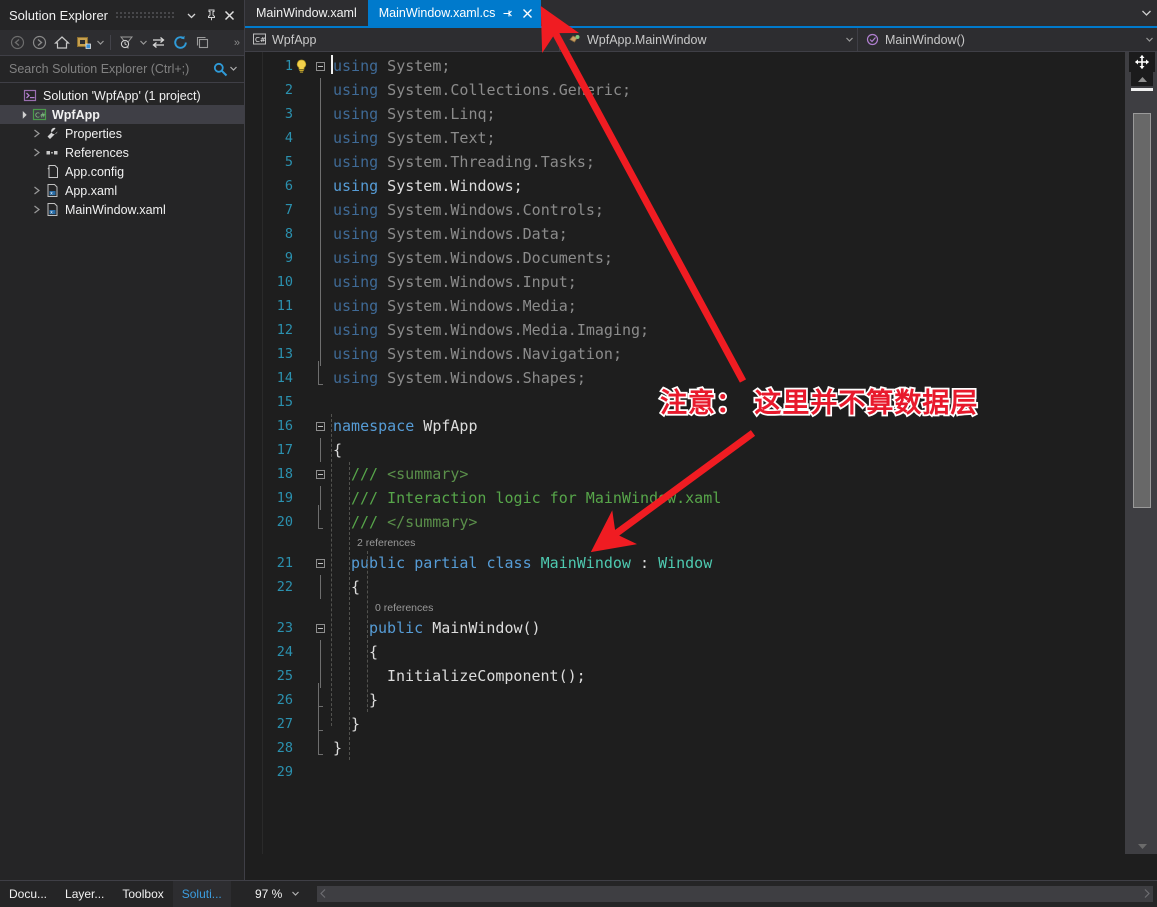 Image resolution: width=1157 pixels, height=907 pixels. What do you see at coordinates (685, 450) in the screenshot?
I see `code-line: 17 {` at bounding box center [685, 450].